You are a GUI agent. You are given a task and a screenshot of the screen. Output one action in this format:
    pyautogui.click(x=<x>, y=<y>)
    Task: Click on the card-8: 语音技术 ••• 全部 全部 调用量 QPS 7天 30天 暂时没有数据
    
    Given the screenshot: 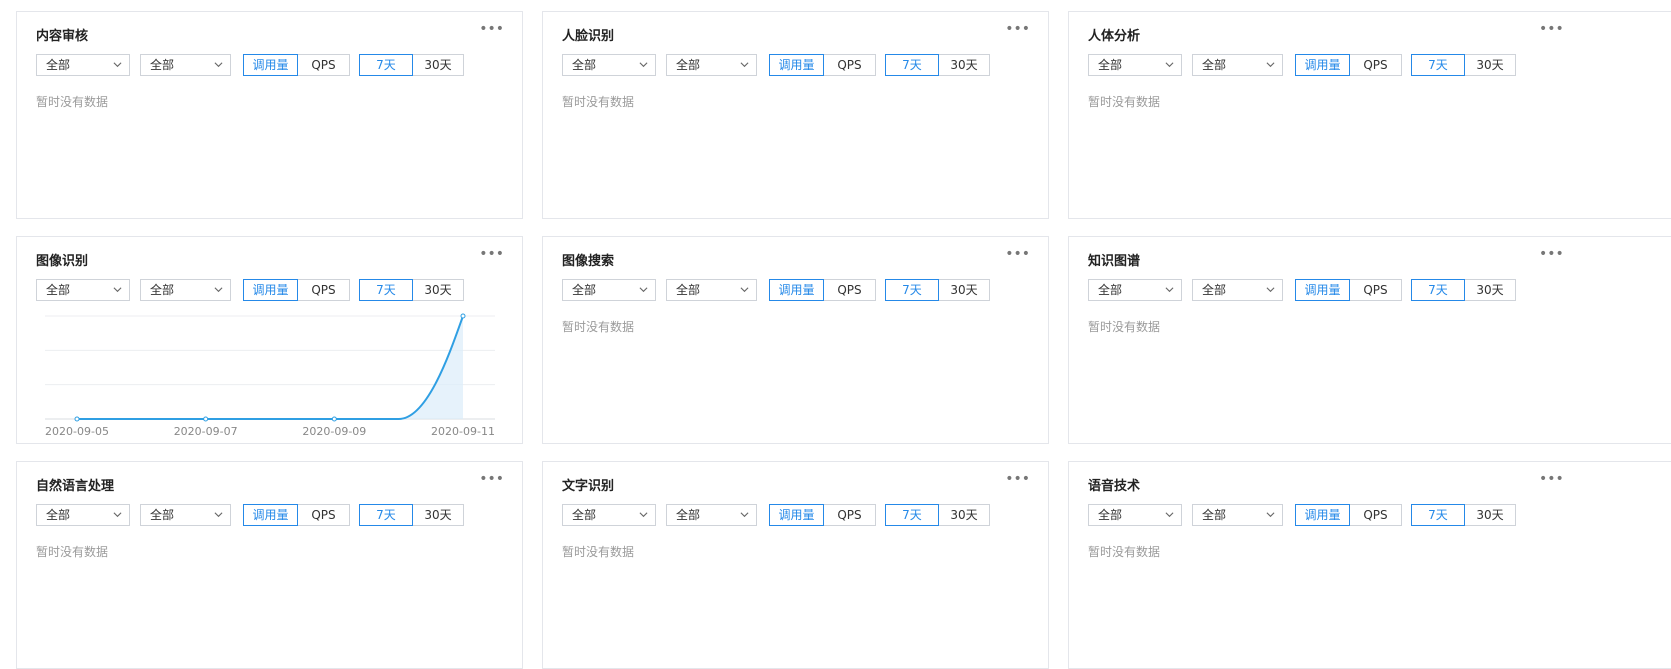 What is the action you would take?
    pyautogui.click(x=1369, y=565)
    